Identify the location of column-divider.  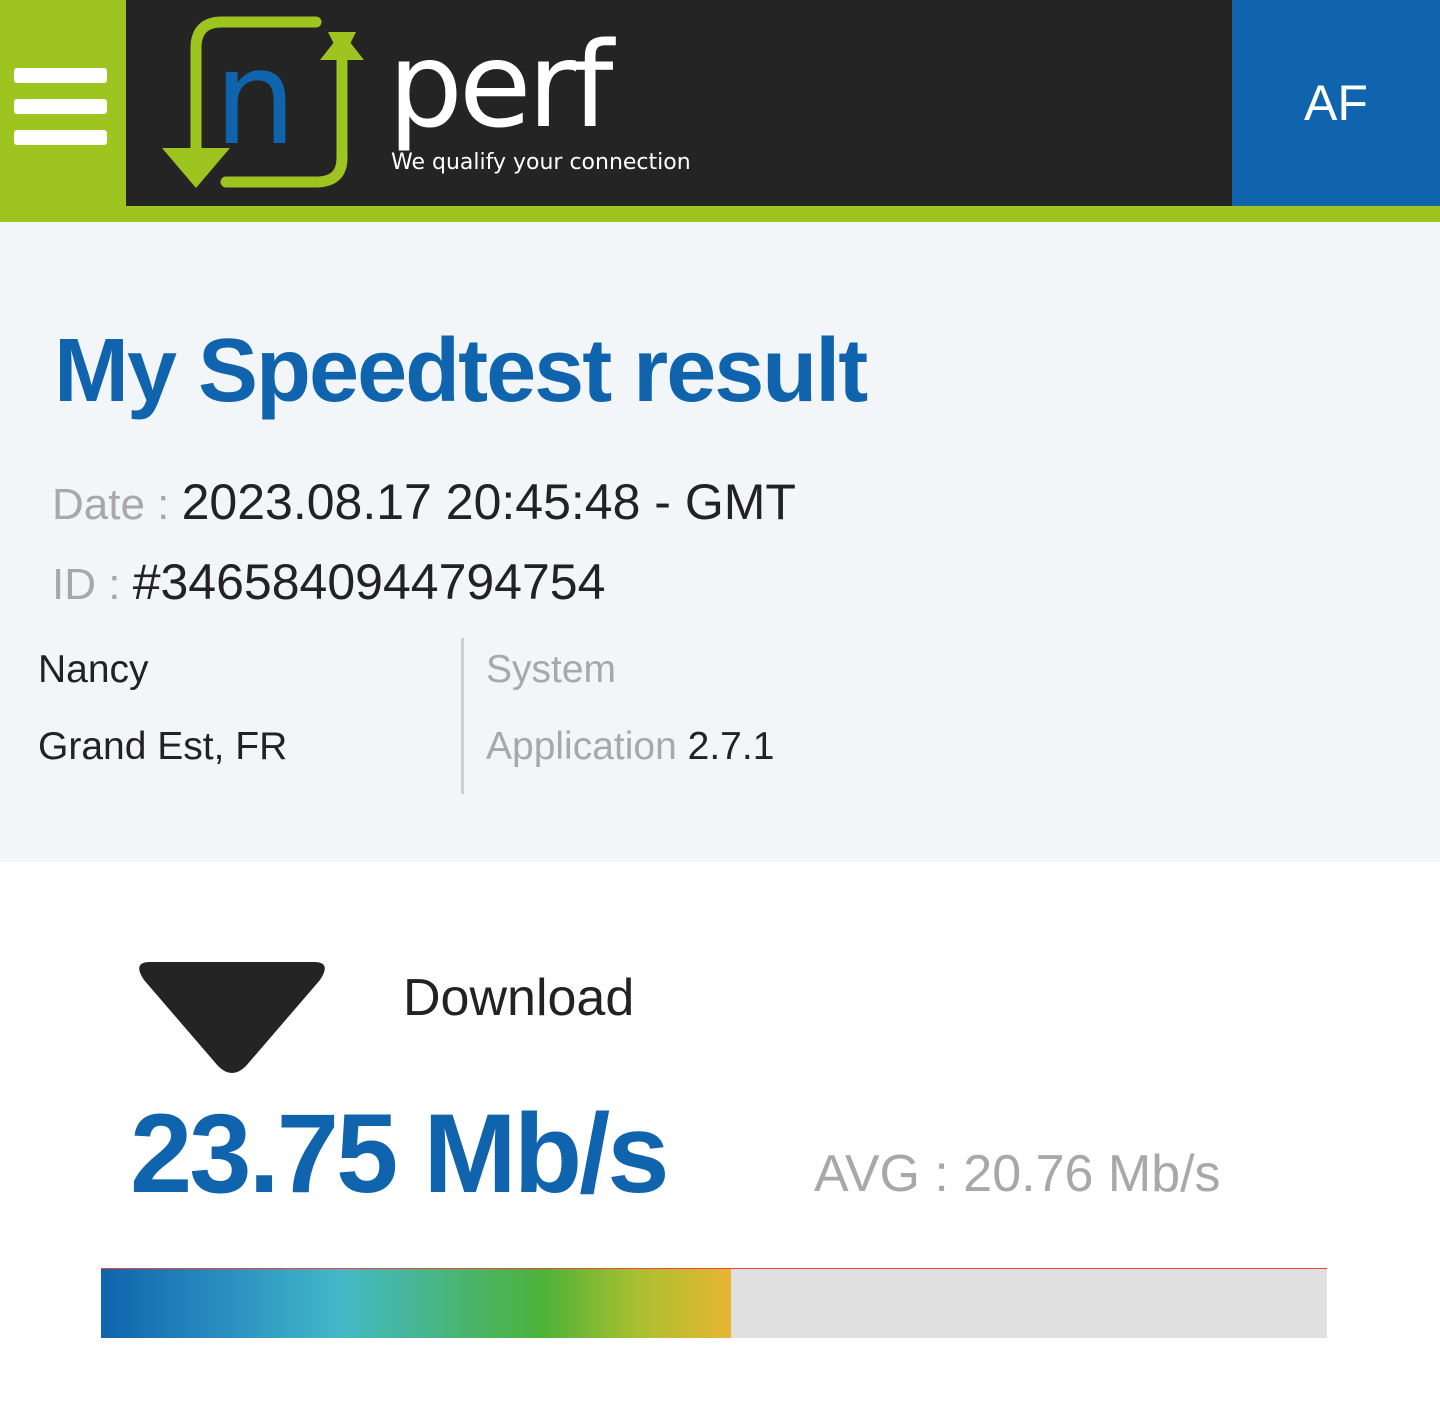
(462, 716).